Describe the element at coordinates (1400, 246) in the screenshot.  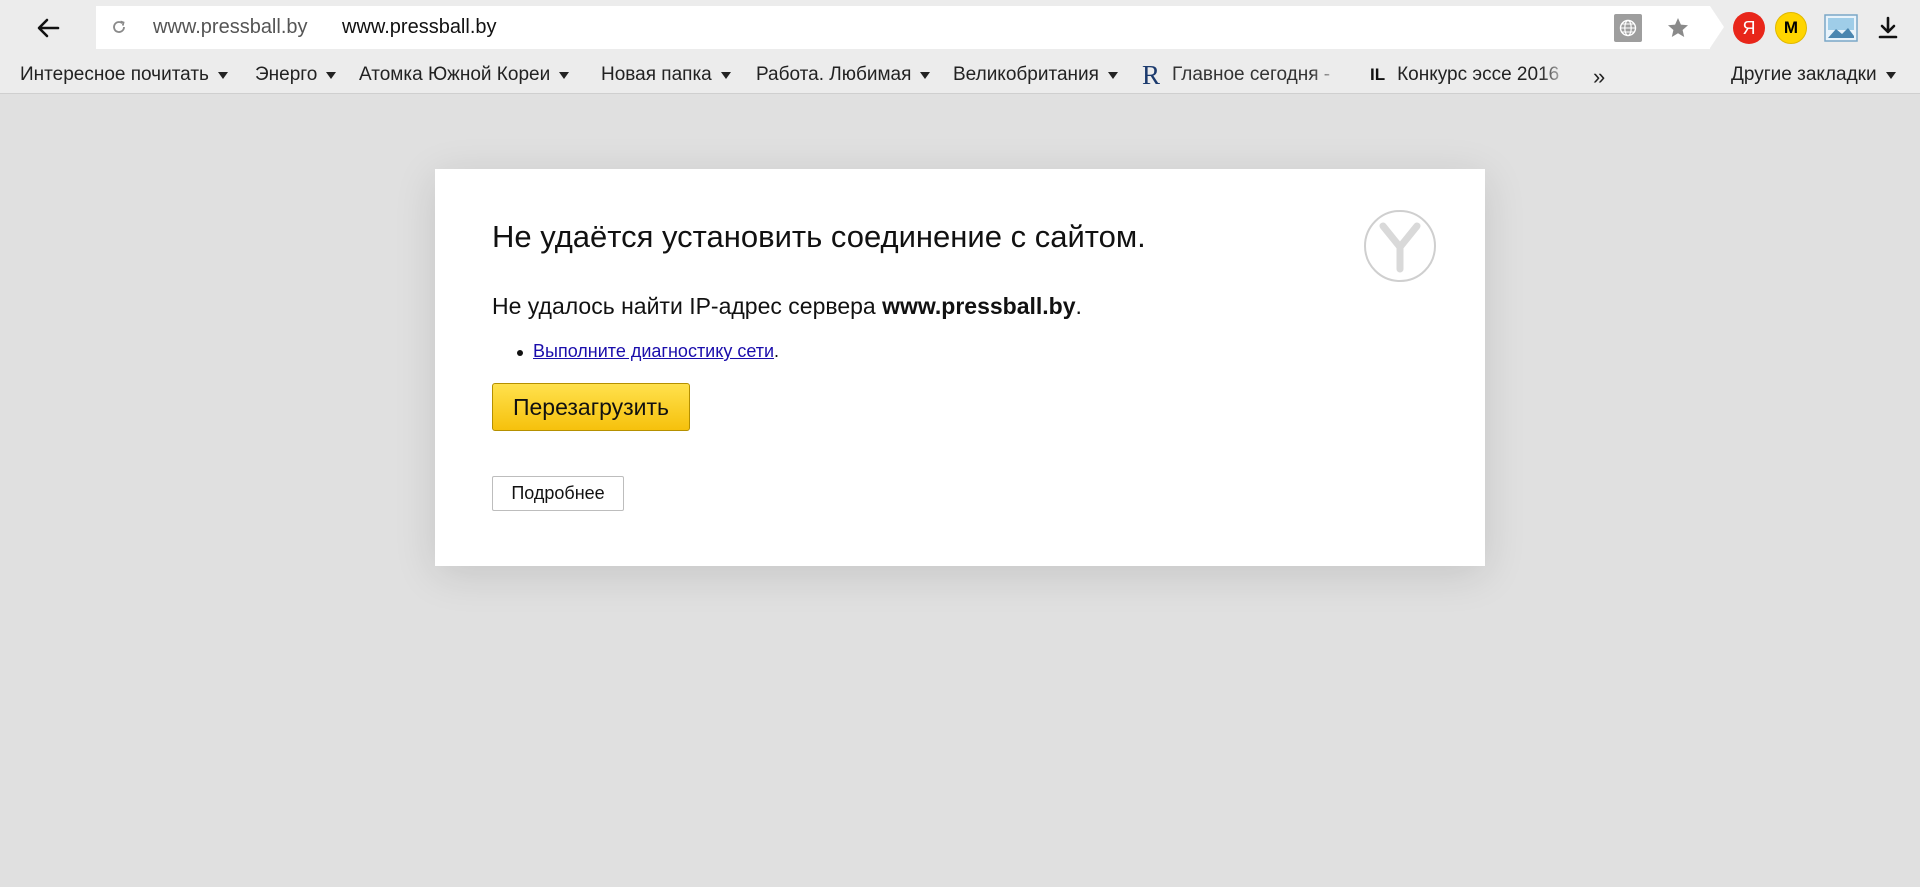
I see `yandex-browser-logo-icon` at that location.